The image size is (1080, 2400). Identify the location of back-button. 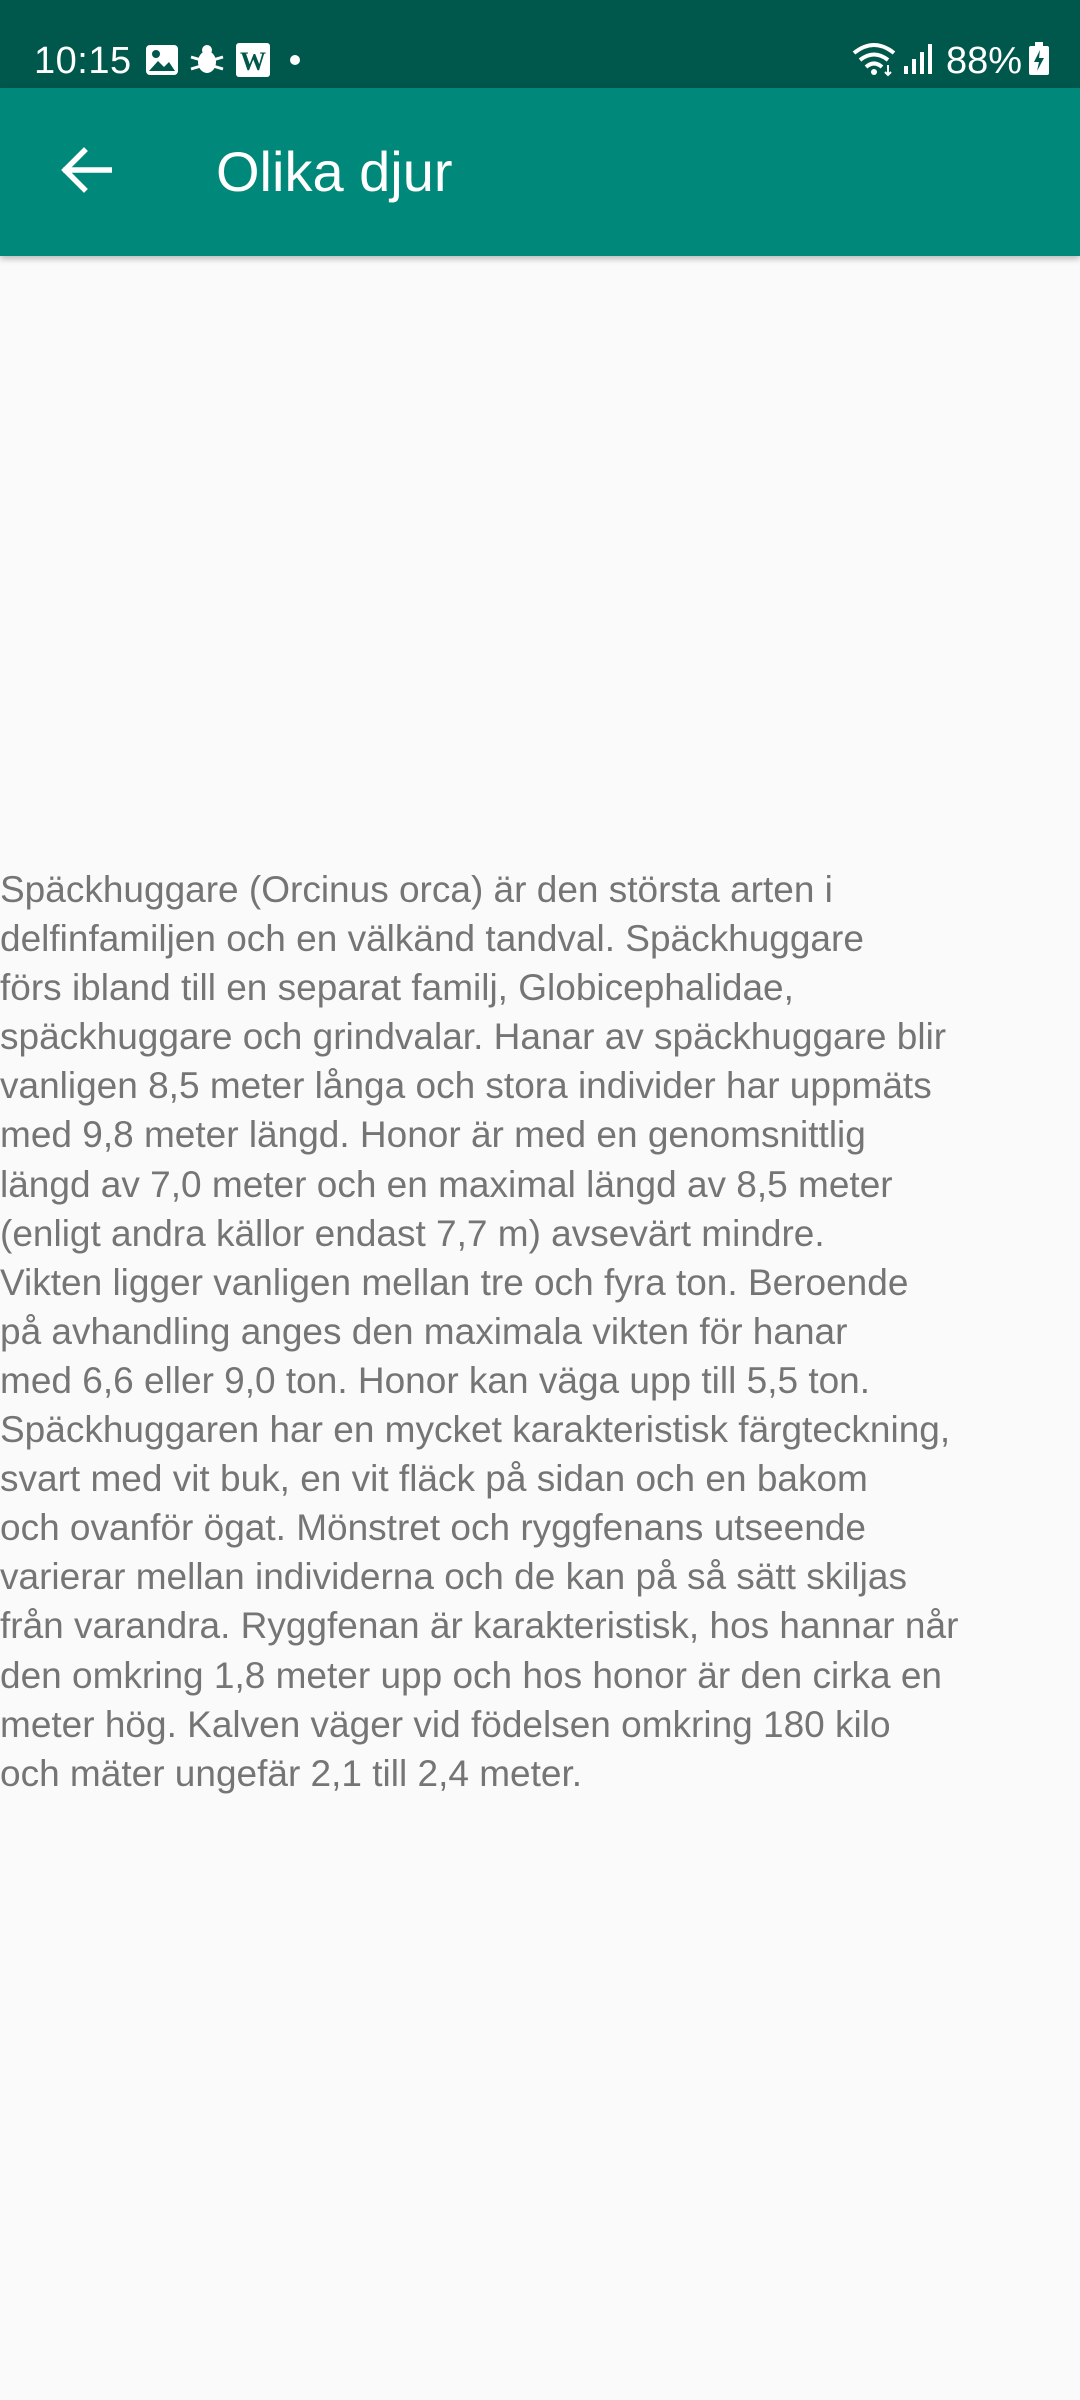
(86, 172).